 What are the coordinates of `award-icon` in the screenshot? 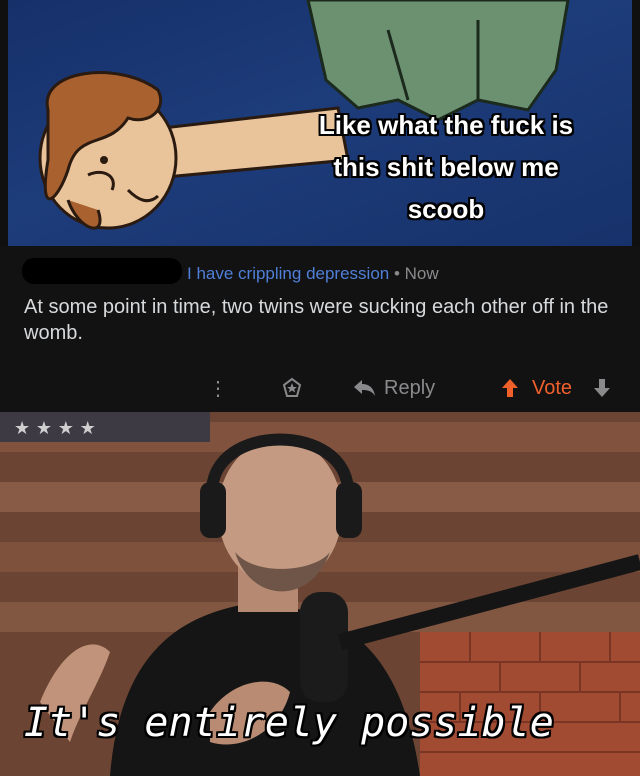 It's located at (292, 388).